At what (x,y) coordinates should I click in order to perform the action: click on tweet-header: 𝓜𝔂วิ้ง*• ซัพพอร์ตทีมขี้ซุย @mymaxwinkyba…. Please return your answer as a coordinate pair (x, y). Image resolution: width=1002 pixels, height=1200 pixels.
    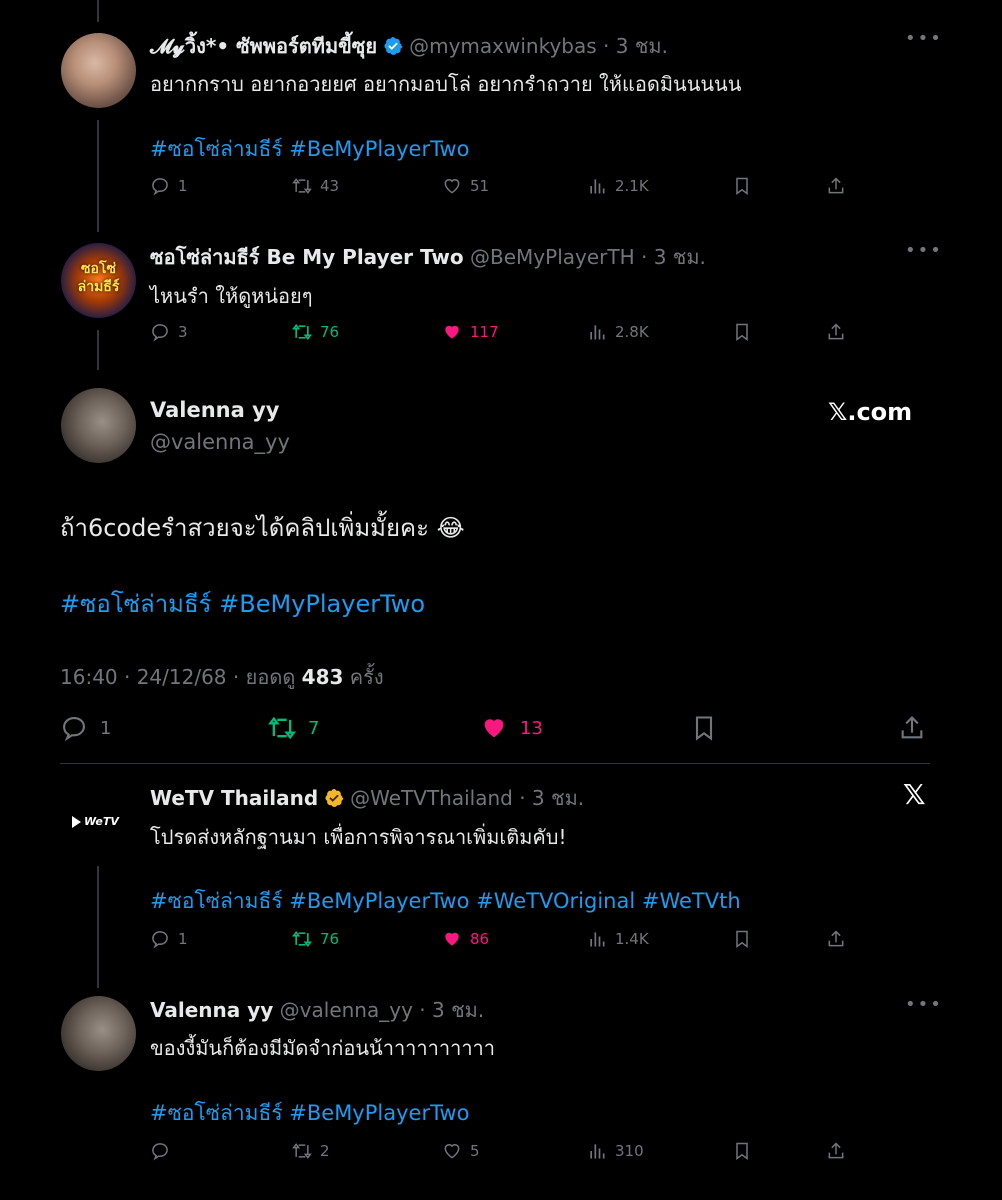
    Looking at the image, I should click on (409, 46).